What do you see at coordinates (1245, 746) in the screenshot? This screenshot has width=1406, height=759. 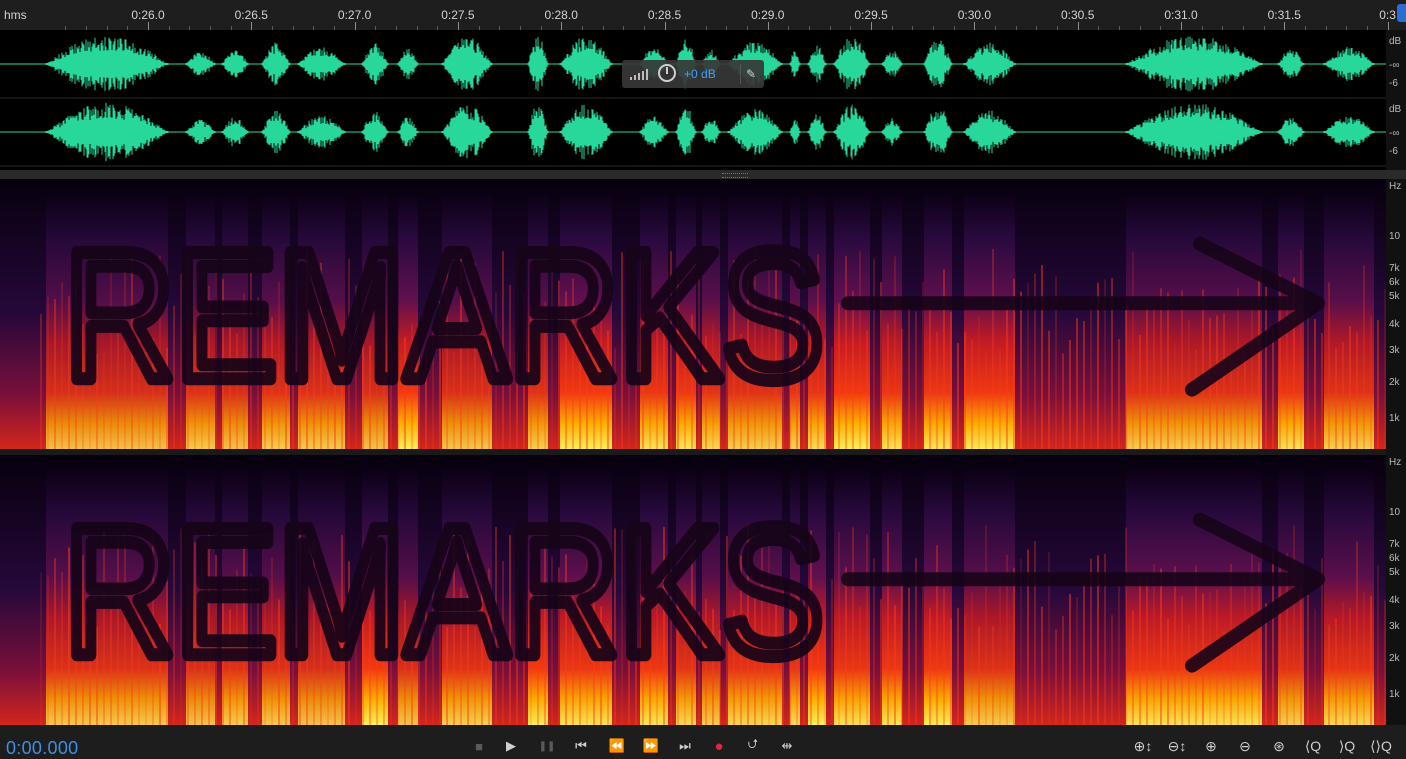 I see `zoom-out-button: ⊖` at bounding box center [1245, 746].